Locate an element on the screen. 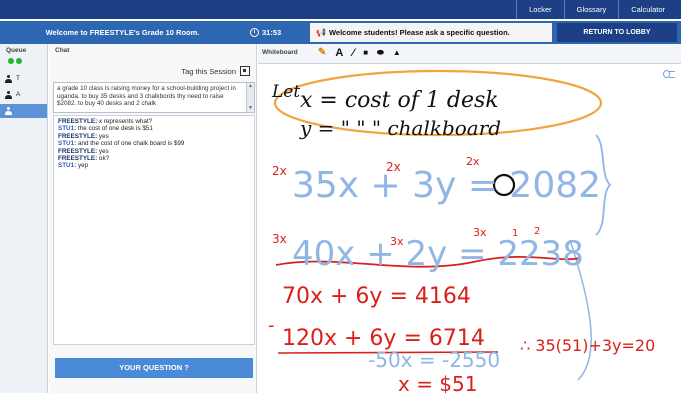  triangle-tool-icon: ▲ is located at coordinates (397, 53).